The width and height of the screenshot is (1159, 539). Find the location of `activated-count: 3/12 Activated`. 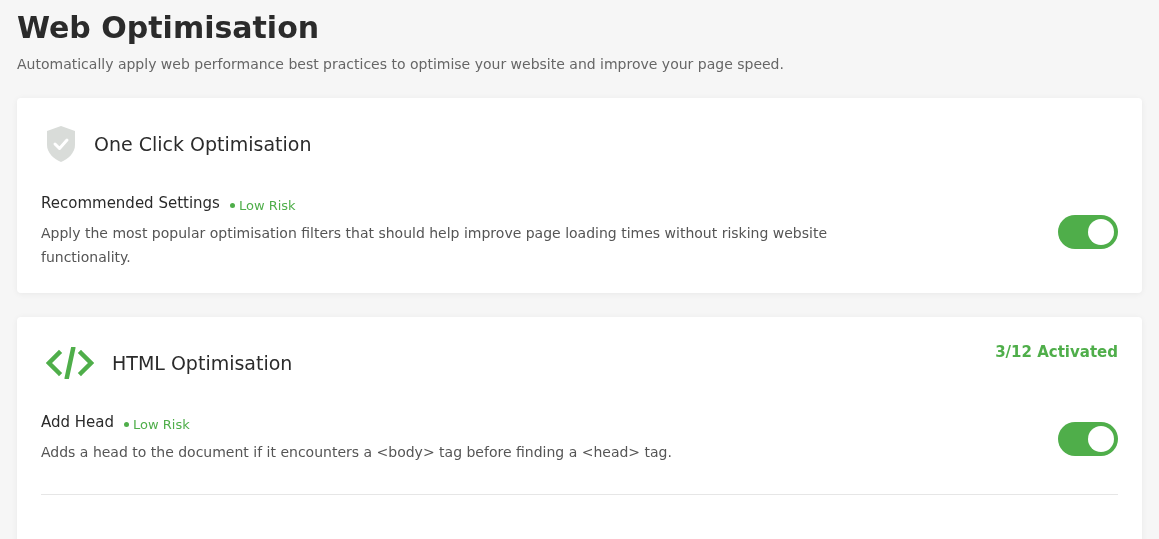

activated-count: 3/12 Activated is located at coordinates (1056, 352).